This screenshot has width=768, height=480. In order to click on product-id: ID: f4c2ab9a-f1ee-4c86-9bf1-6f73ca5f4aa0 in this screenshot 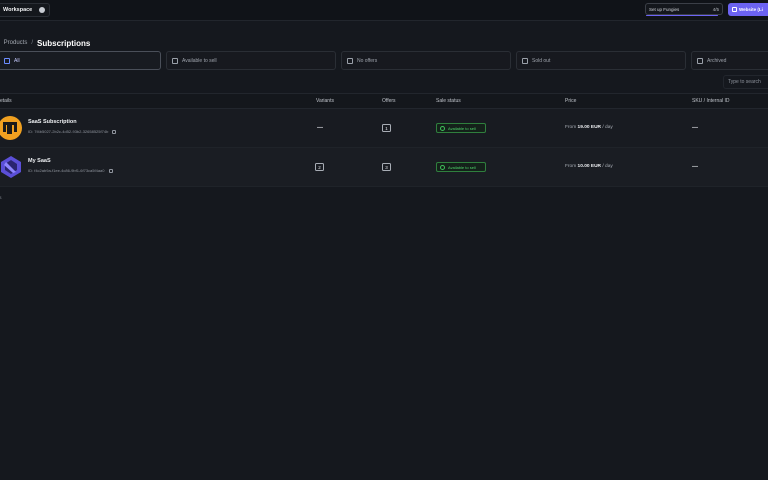, I will do `click(70, 170)`.